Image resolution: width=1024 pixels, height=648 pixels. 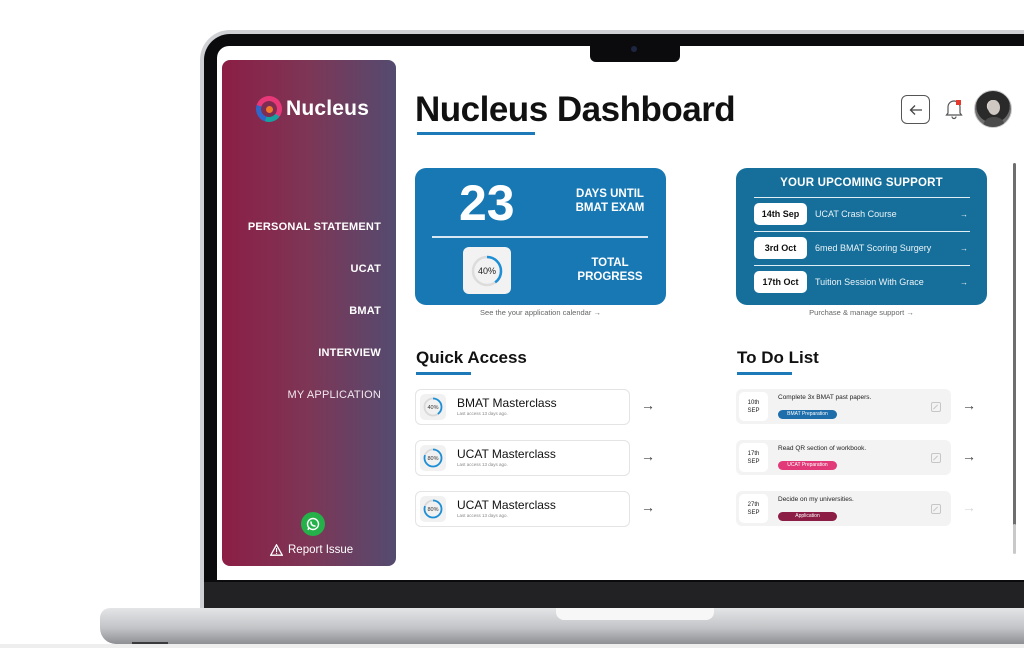 I want to click on course-name: BMAT Masterclass, so click(x=507, y=403).